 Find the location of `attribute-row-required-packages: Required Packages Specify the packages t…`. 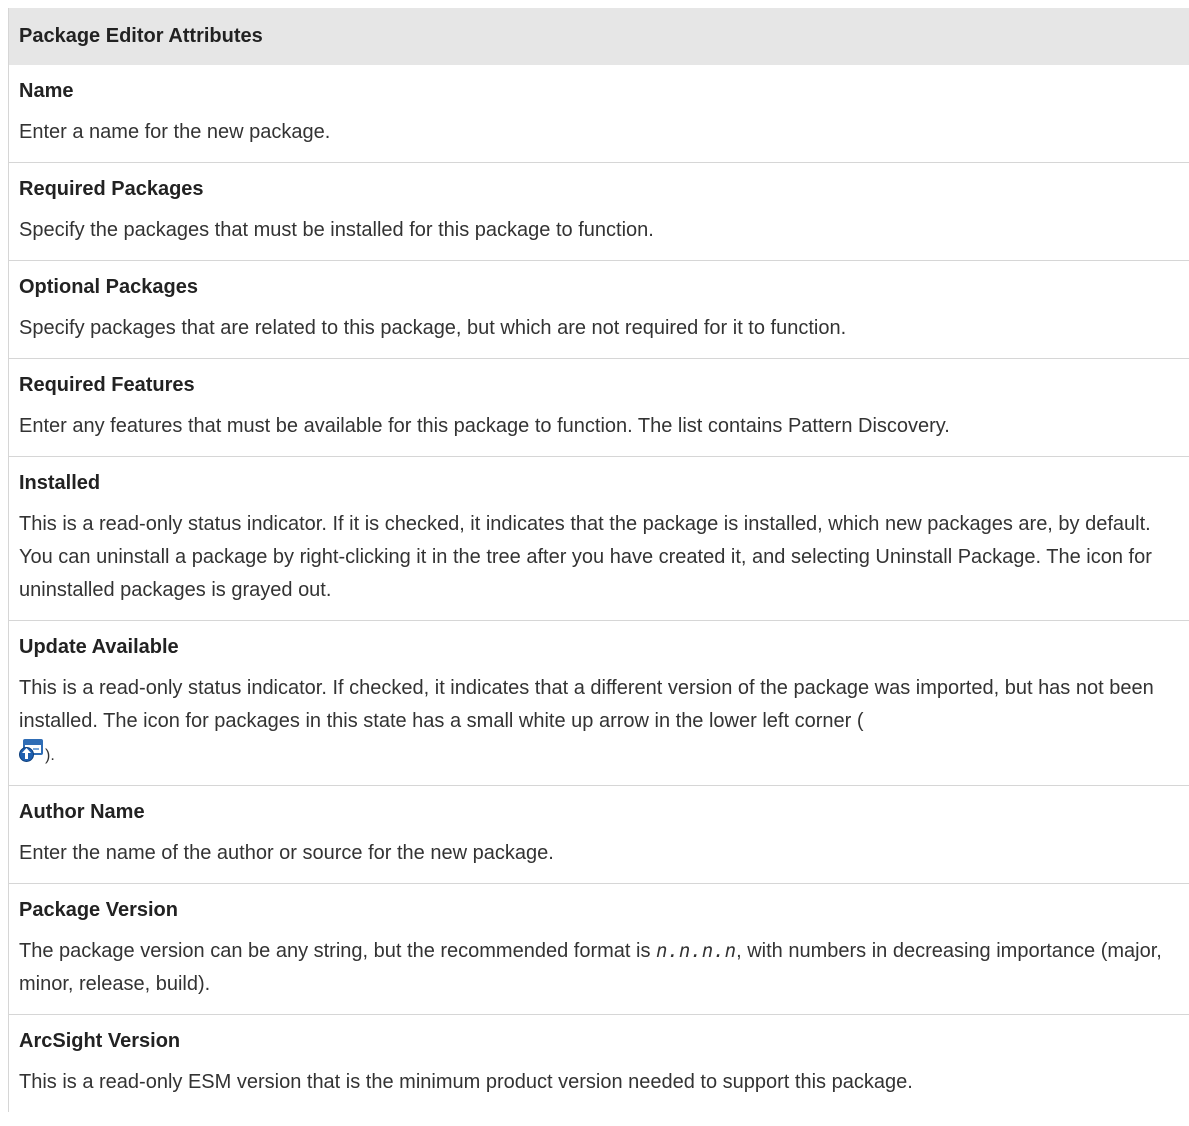

attribute-row-required-packages: Required Packages Specify the packages t… is located at coordinates (599, 212).